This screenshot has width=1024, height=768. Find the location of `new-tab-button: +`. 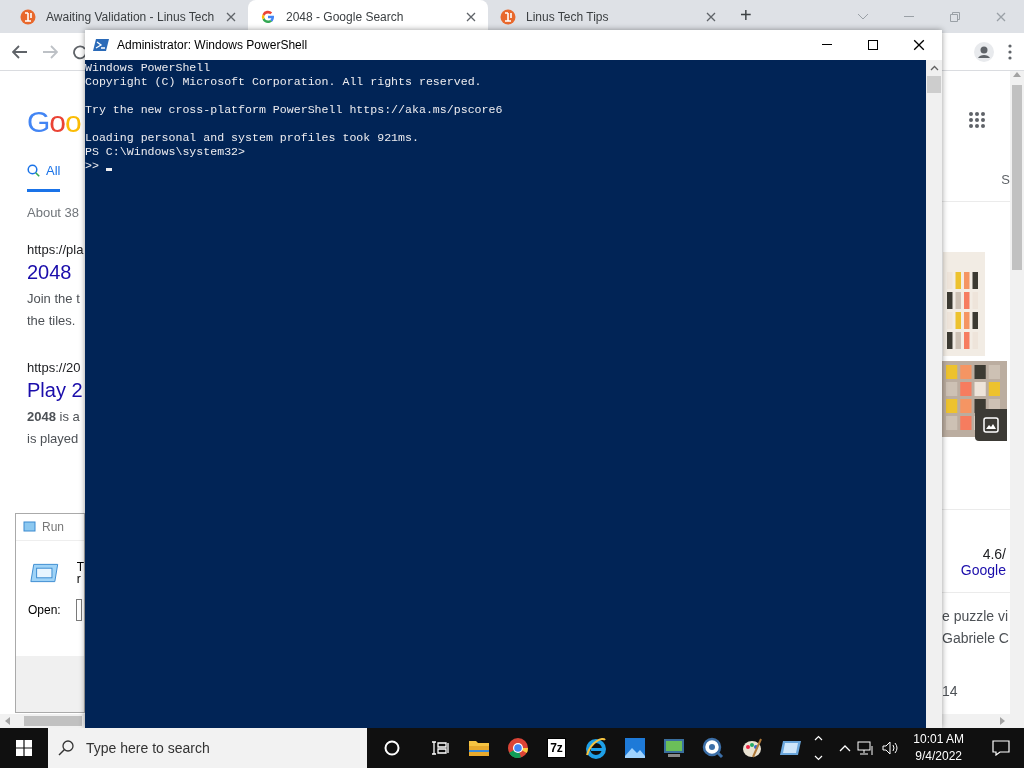

new-tab-button: + is located at coordinates (746, 15).